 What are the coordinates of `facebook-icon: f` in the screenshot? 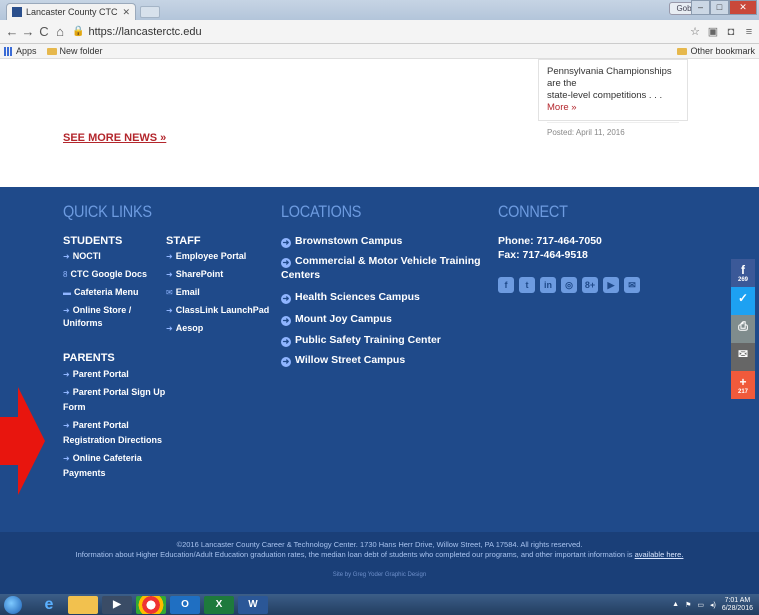 It's located at (506, 285).